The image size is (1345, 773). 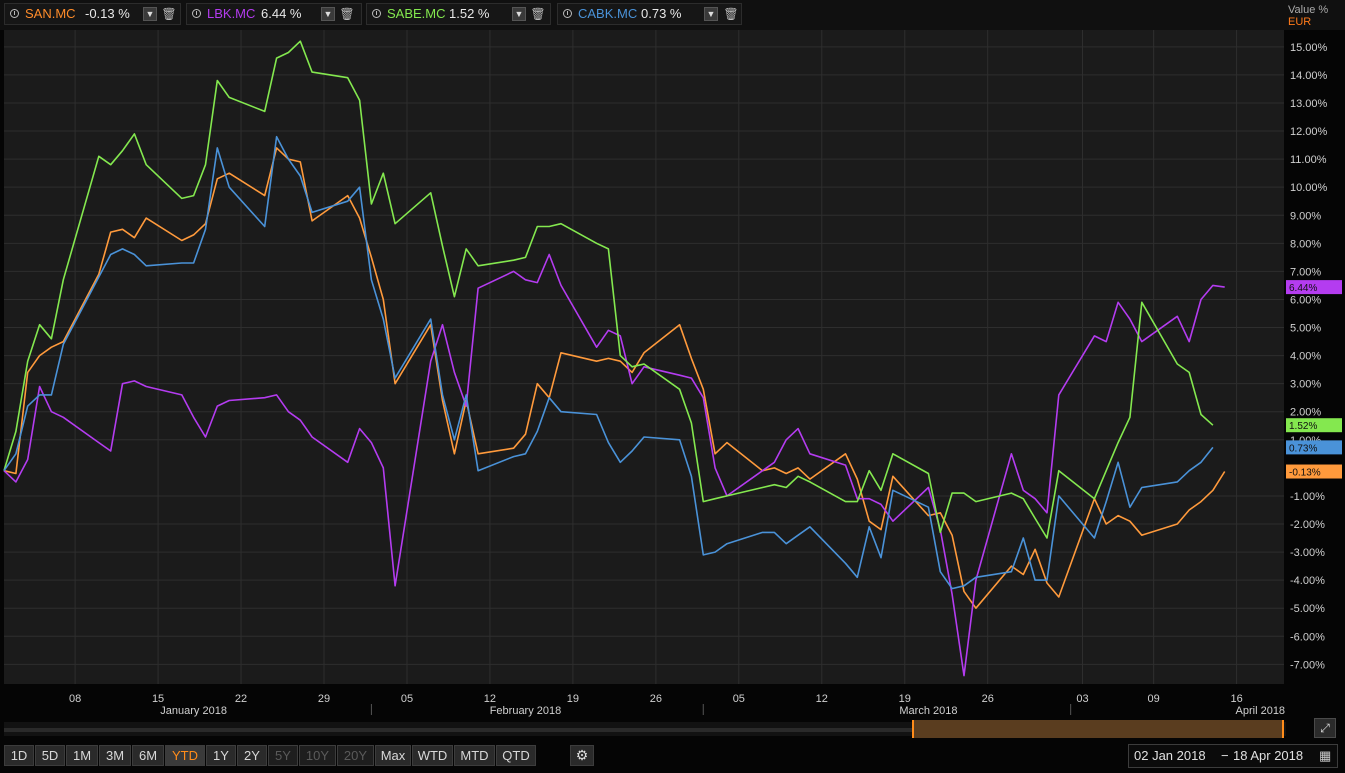 I want to click on x-tick-label: 16, so click(x=1236, y=699).